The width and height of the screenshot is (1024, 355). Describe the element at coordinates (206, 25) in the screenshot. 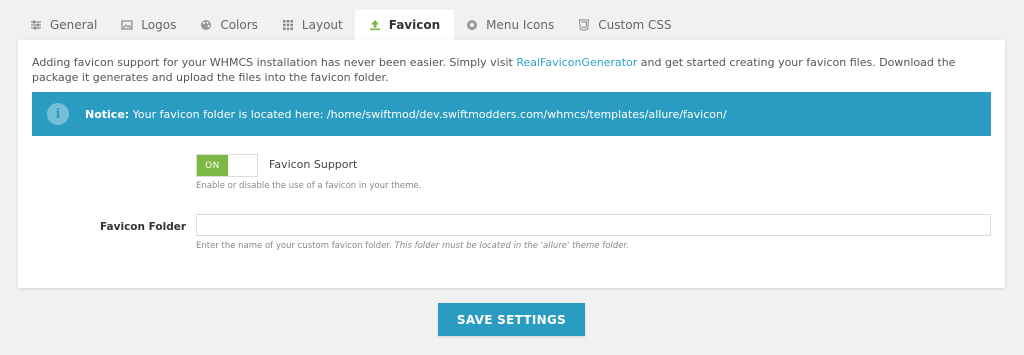

I see `palette-icon` at that location.